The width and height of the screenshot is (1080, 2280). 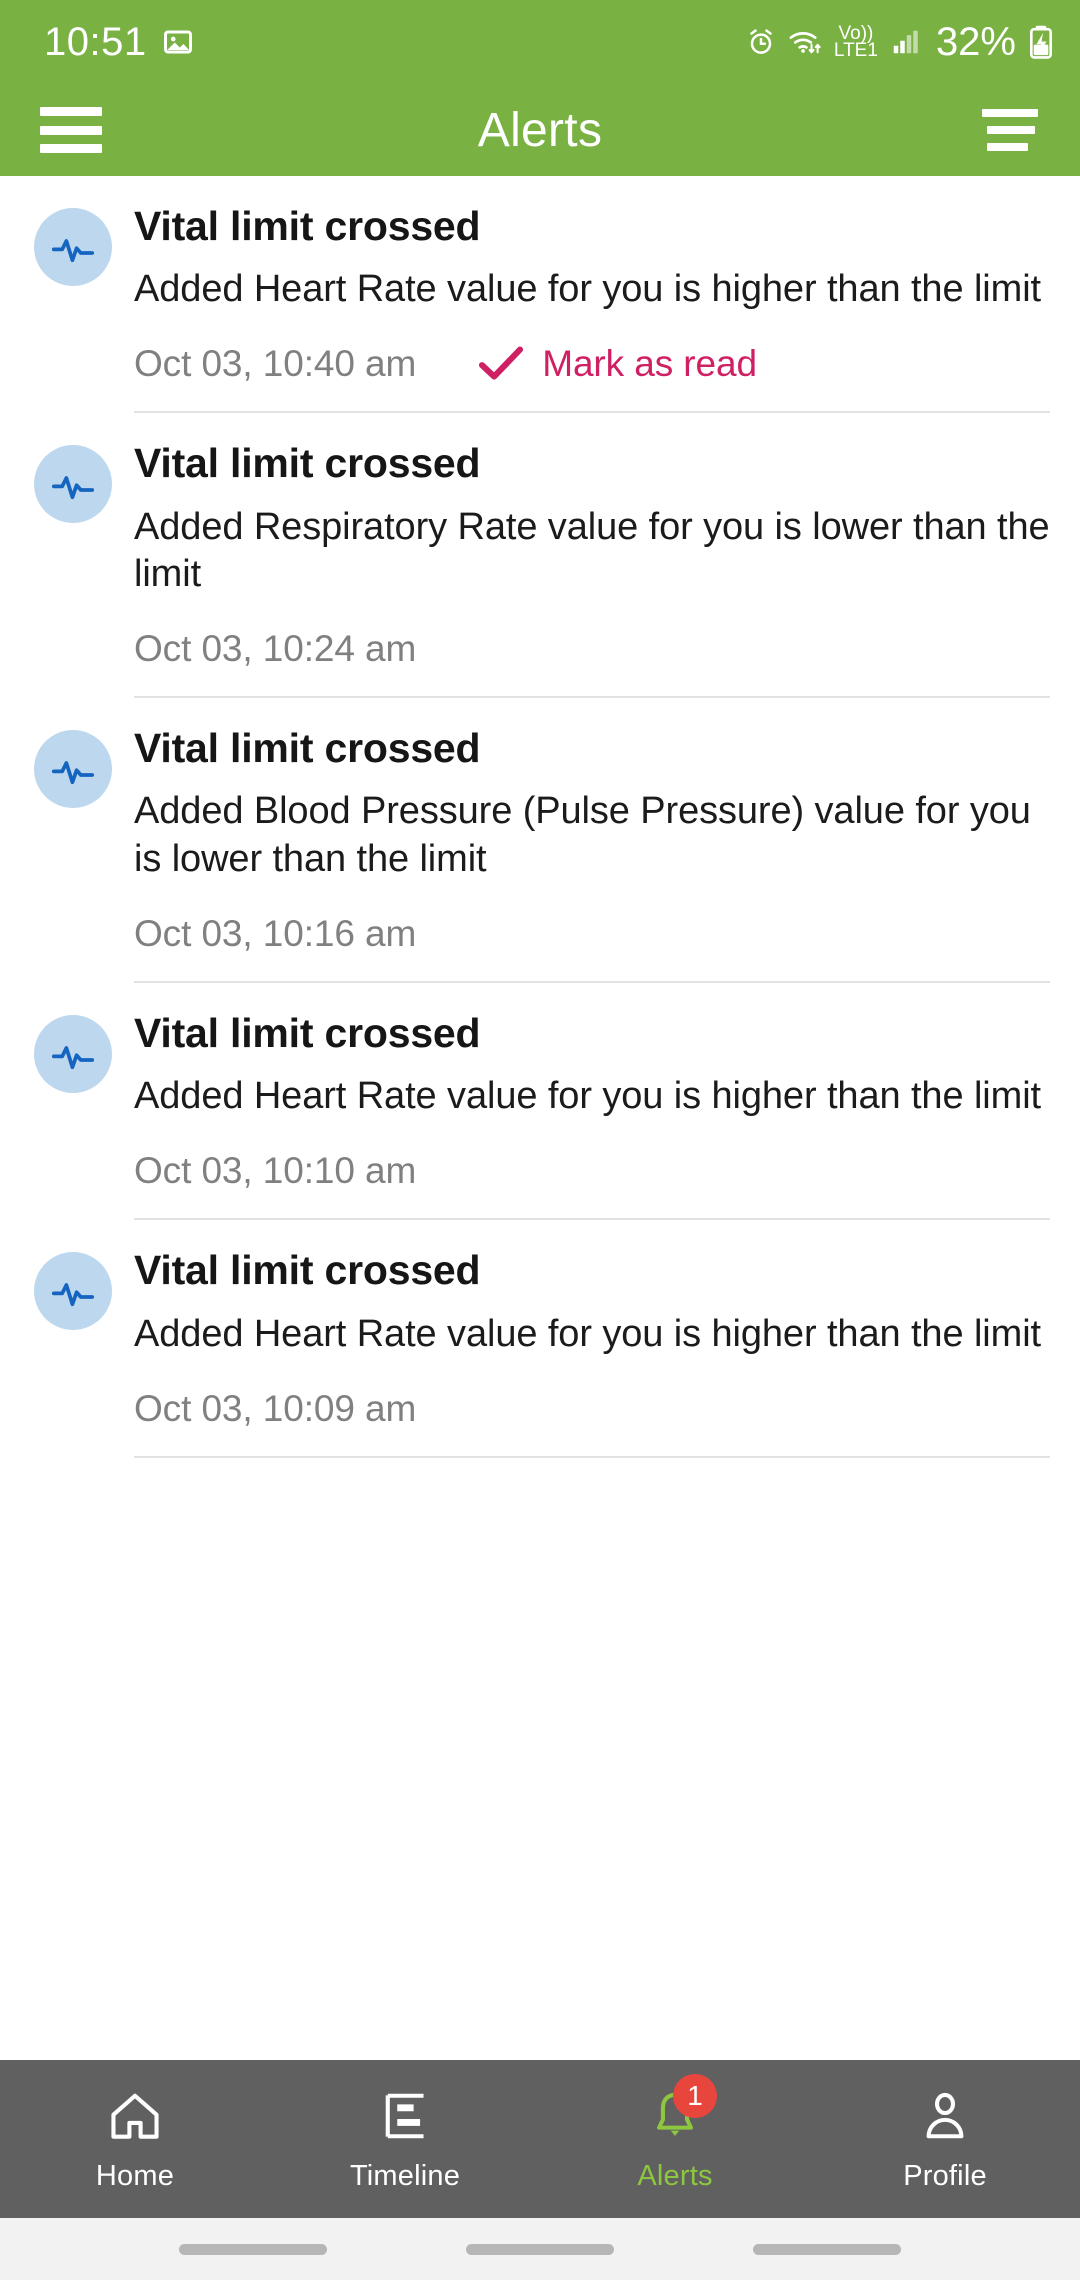 What do you see at coordinates (135, 2116) in the screenshot?
I see `home-icon` at bounding box center [135, 2116].